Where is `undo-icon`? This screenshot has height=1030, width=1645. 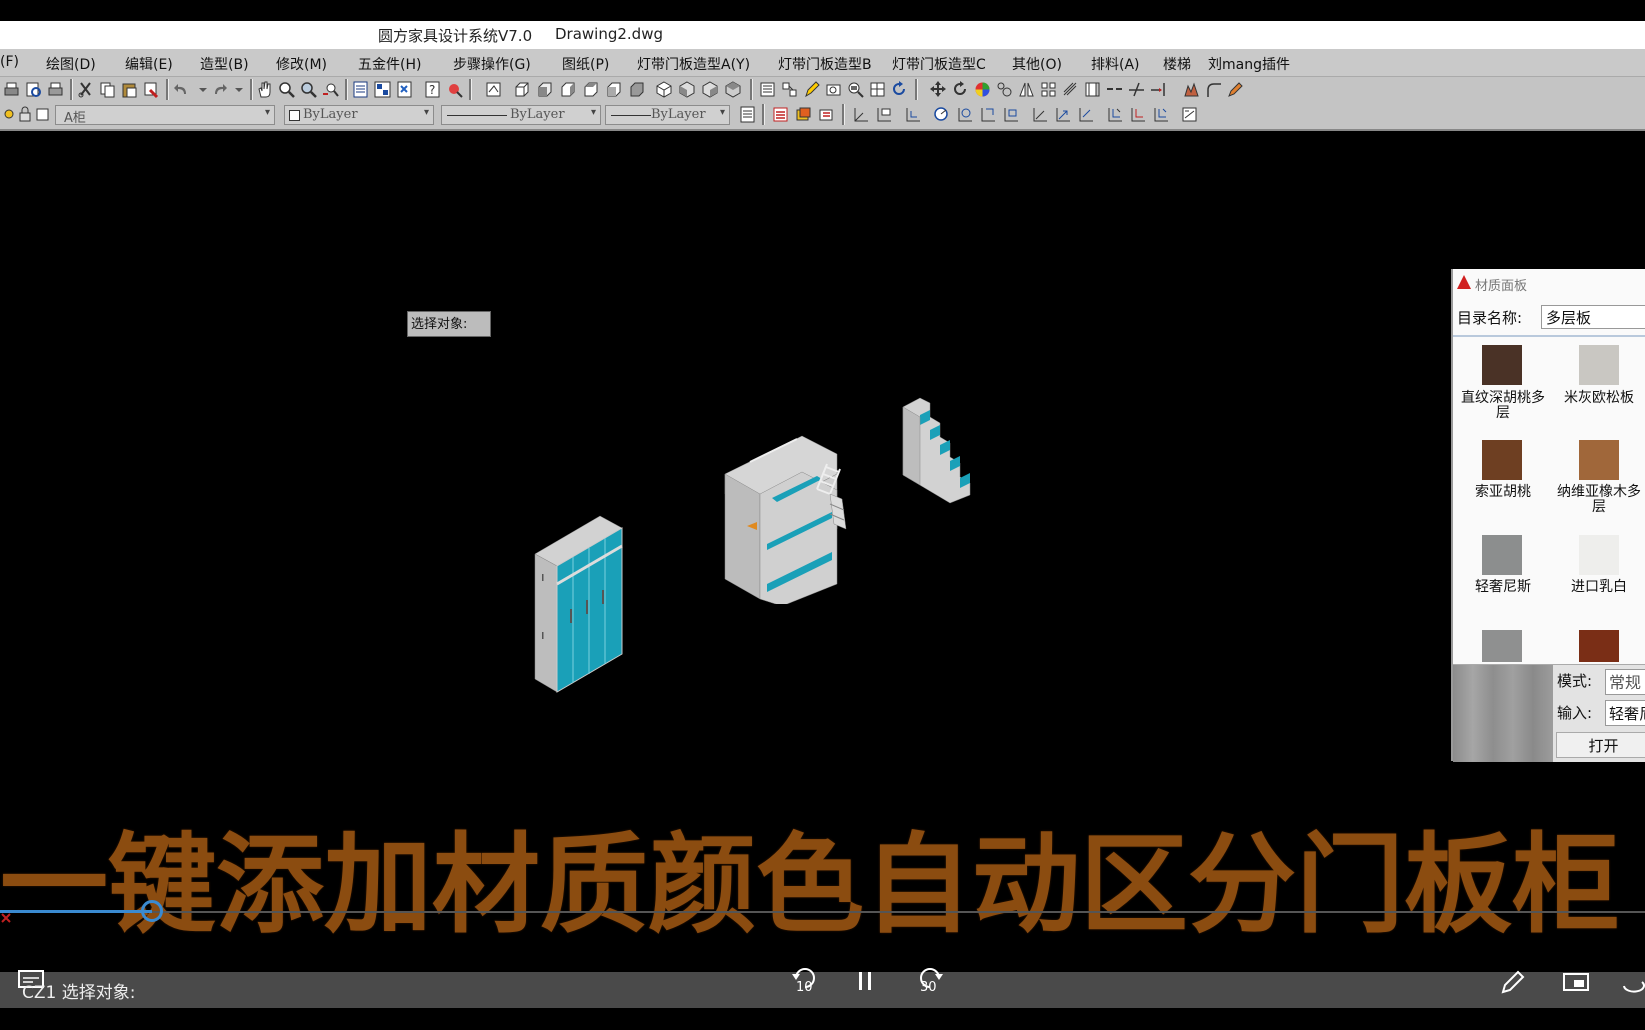
undo-icon is located at coordinates (181, 89).